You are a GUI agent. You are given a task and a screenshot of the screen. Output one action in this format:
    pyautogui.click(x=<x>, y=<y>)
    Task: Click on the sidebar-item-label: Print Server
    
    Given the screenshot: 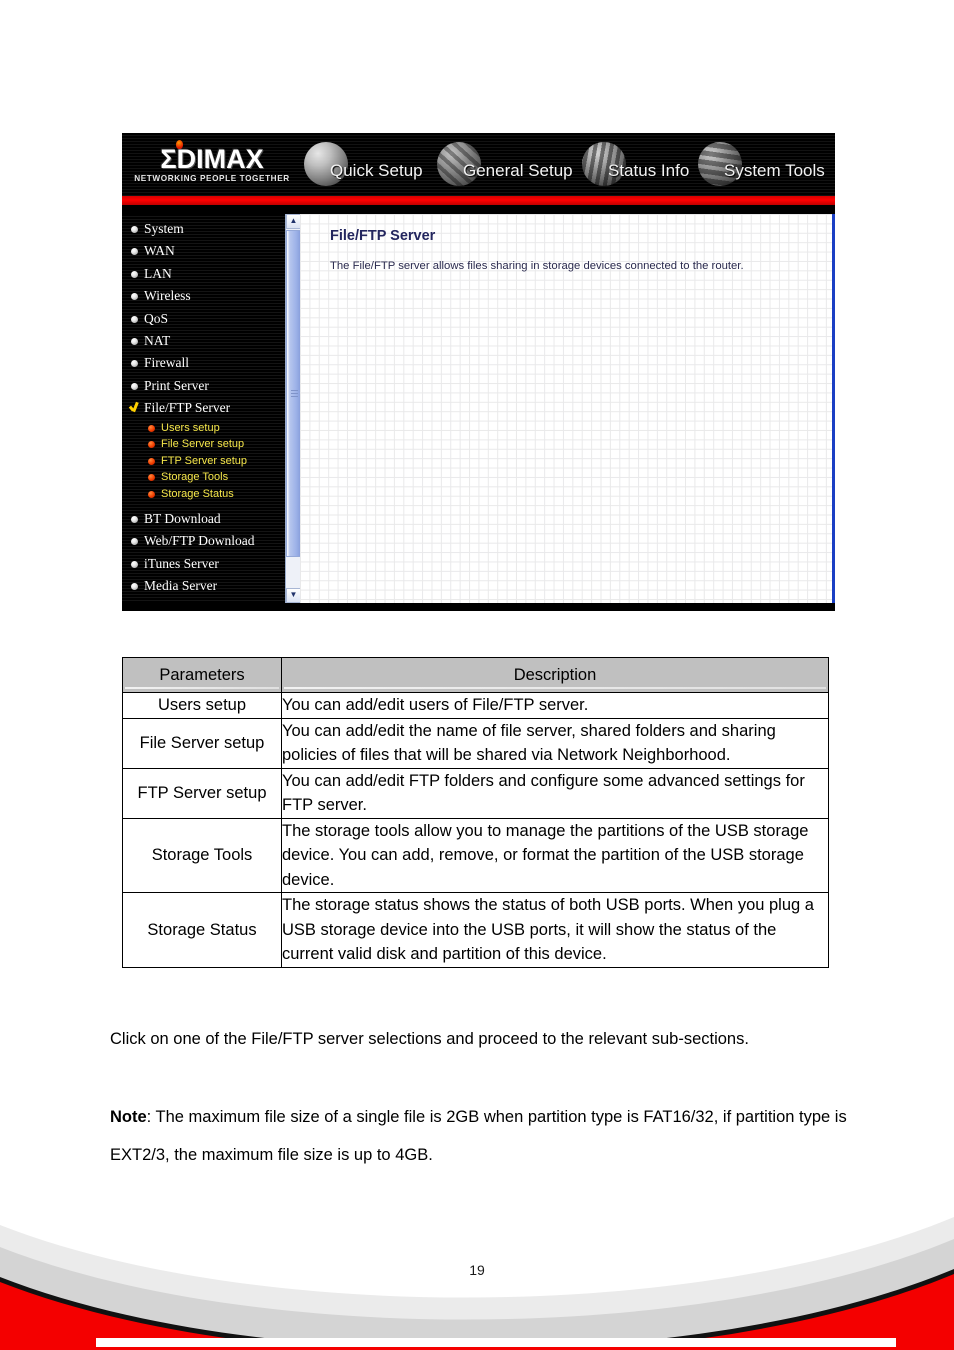 What is the action you would take?
    pyautogui.click(x=176, y=385)
    